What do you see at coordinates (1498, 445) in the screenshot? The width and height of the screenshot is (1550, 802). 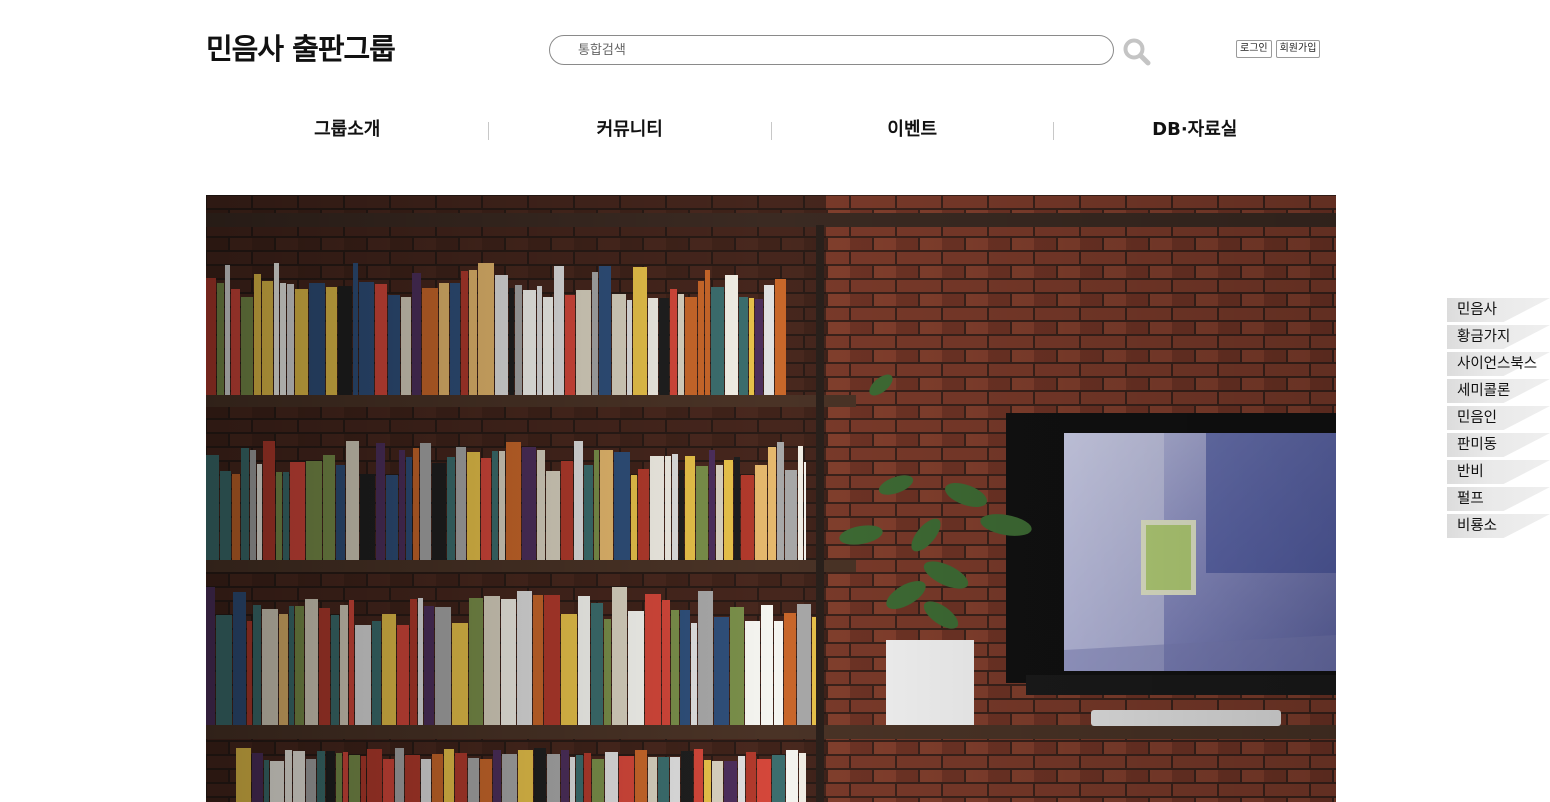 I see `imprint-panmidong: 판미동` at bounding box center [1498, 445].